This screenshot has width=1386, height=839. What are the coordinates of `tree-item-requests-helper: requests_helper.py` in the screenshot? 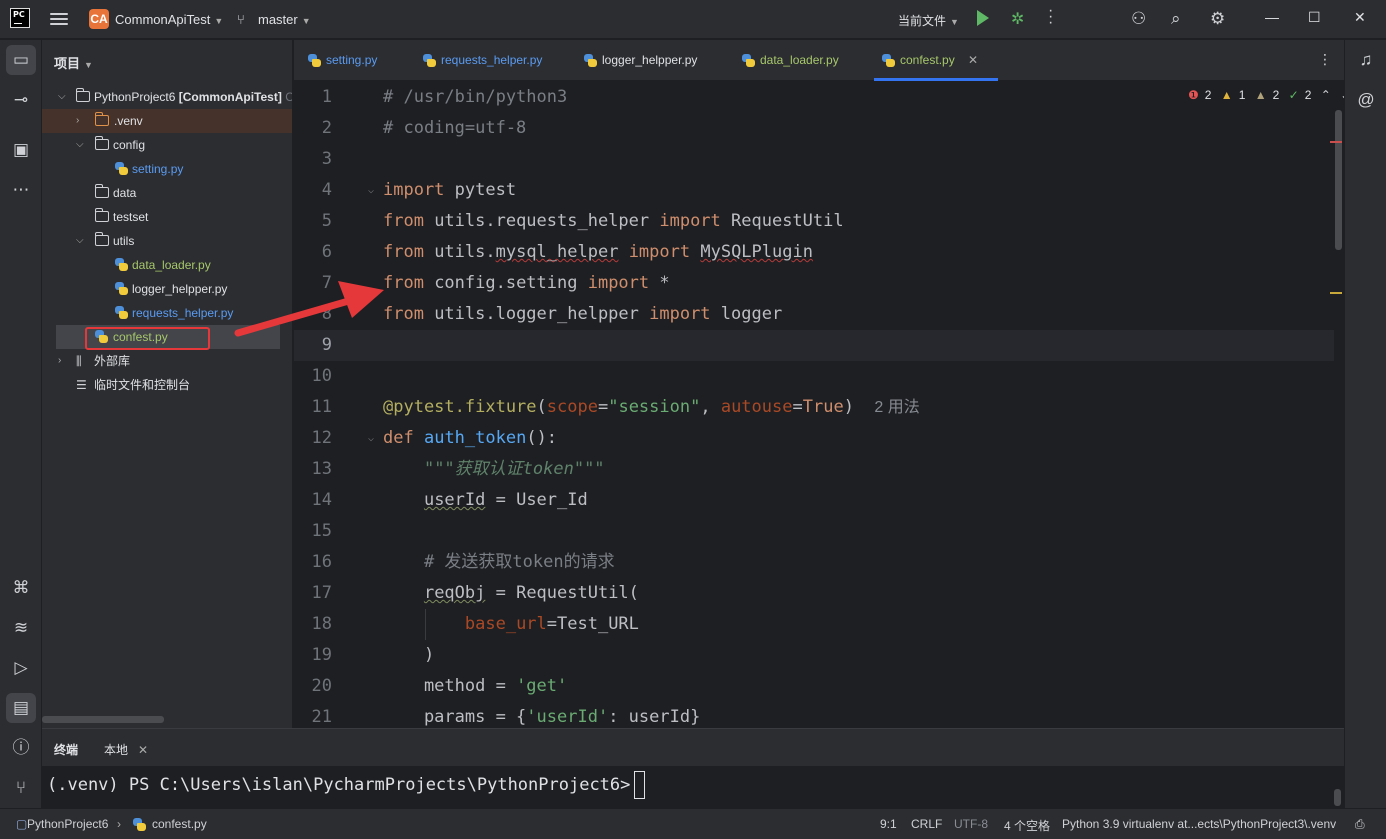 It's located at (167, 313).